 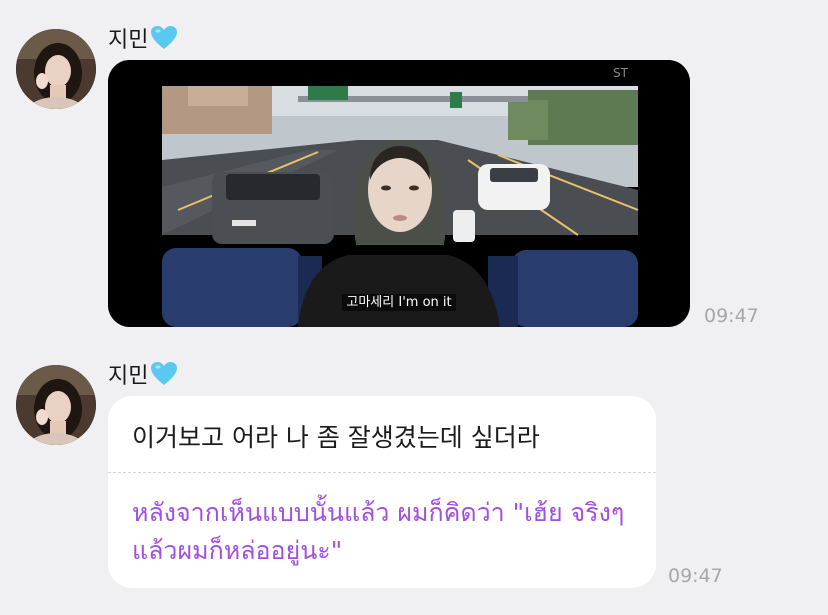 I want to click on translation-divider, so click(x=382, y=472).